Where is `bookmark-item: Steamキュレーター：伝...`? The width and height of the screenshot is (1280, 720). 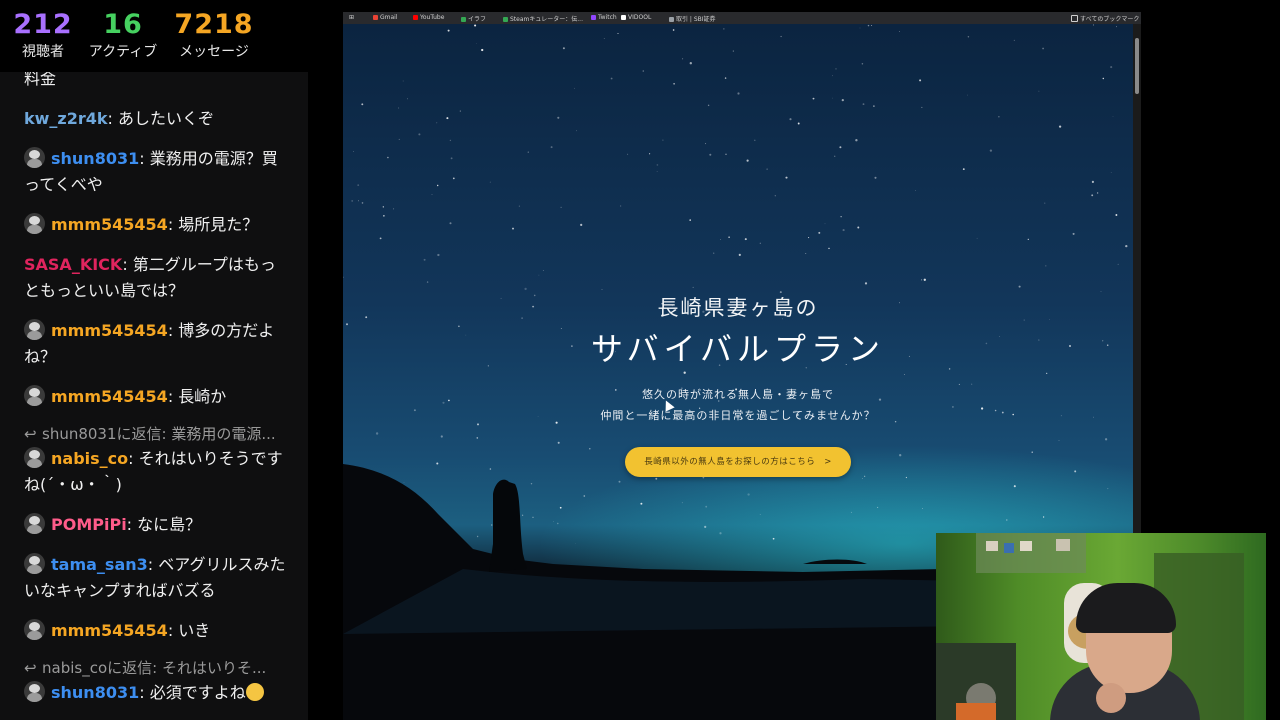 bookmark-item: Steamキュレーター：伝... is located at coordinates (543, 18).